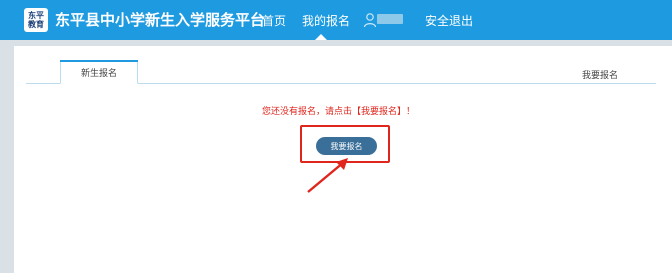 This screenshot has width=672, height=273. Describe the element at coordinates (370, 20) in the screenshot. I see `user-icon` at that location.